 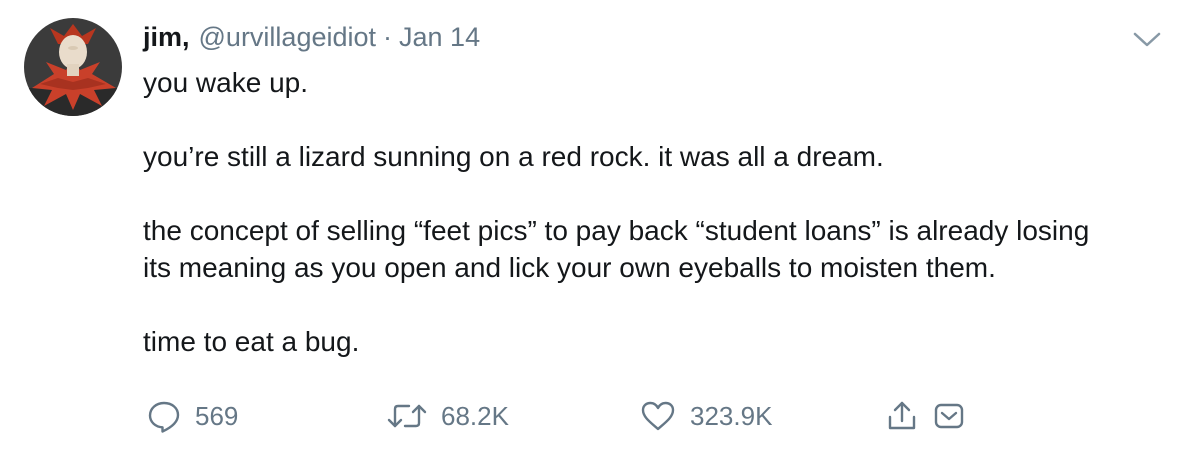 I want to click on direct-message-icon, so click(x=949, y=416).